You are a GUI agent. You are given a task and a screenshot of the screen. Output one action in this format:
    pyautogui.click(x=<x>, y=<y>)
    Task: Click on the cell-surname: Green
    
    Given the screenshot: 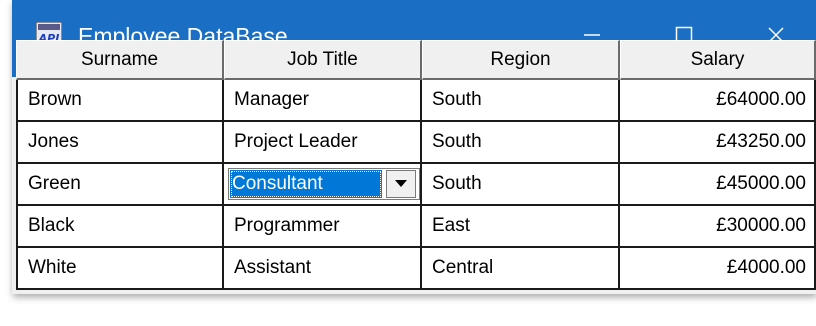 What is the action you would take?
    pyautogui.click(x=120, y=185)
    